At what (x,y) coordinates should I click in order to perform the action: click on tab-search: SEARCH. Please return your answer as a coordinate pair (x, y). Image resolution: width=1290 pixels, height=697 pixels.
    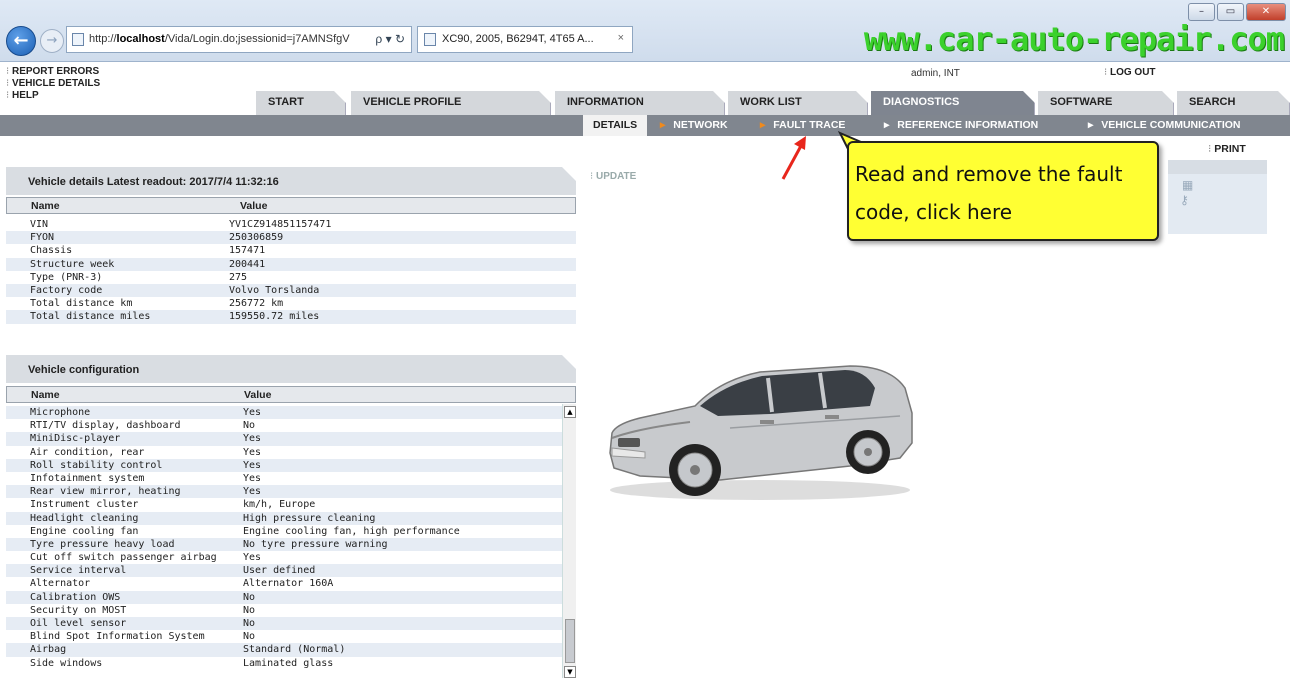
    Looking at the image, I should click on (1233, 103).